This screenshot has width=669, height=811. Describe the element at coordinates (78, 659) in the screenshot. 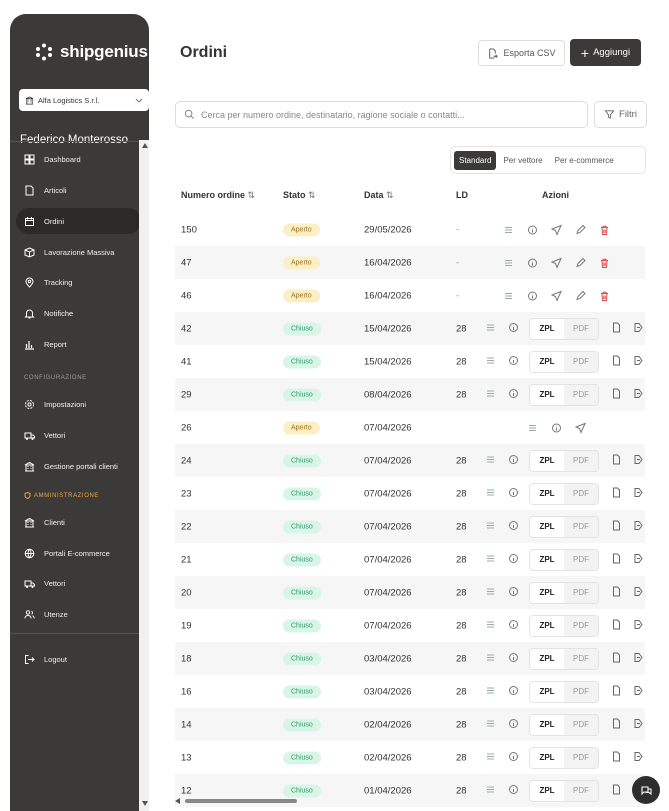

I see `logout-button: Logout` at that location.